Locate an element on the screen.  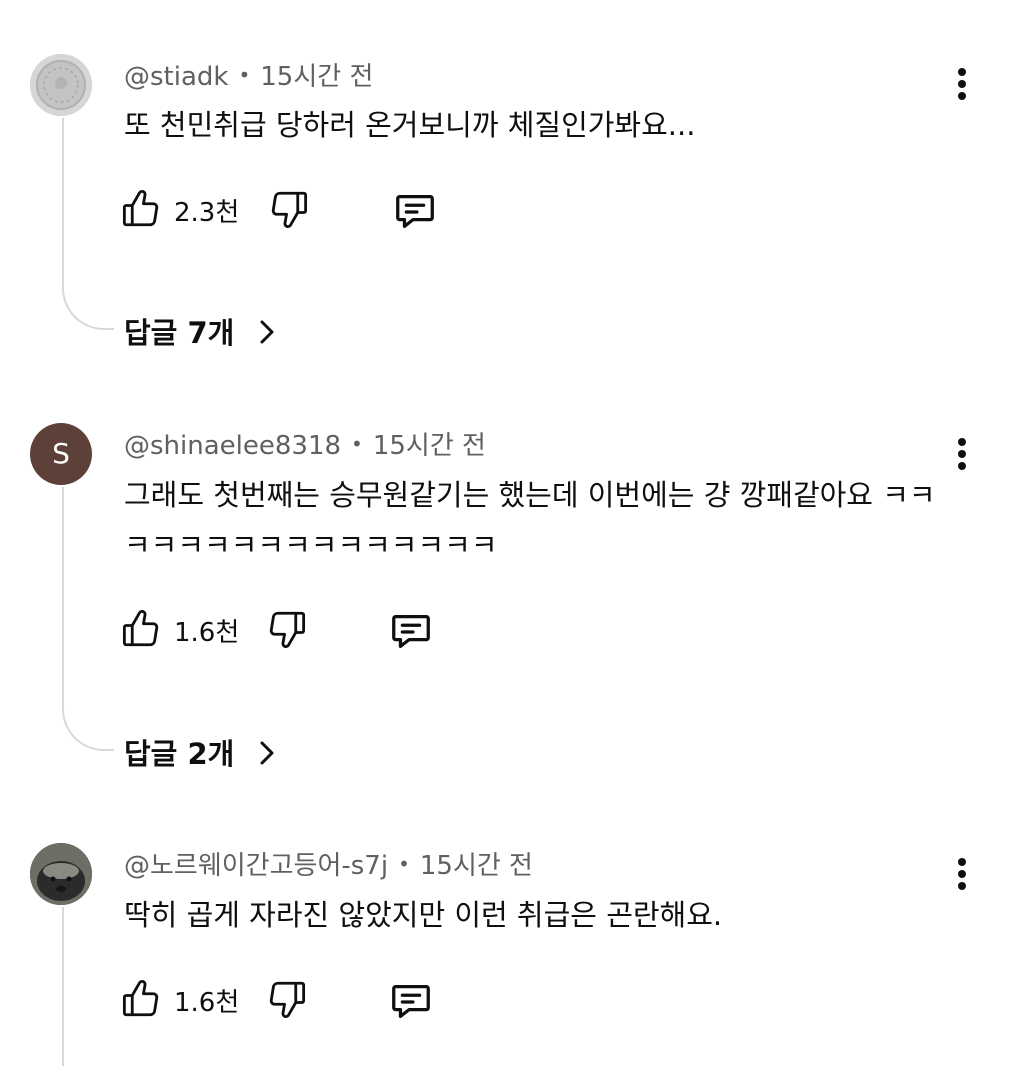
comment-meta: @stiadk • 15시간 전 is located at coordinates (248, 74).